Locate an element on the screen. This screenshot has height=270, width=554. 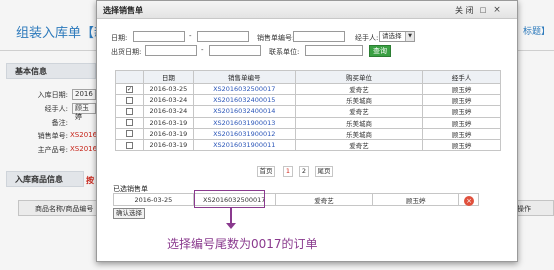
filter-contact-label: 联系单位: is located at coordinates (284, 52).